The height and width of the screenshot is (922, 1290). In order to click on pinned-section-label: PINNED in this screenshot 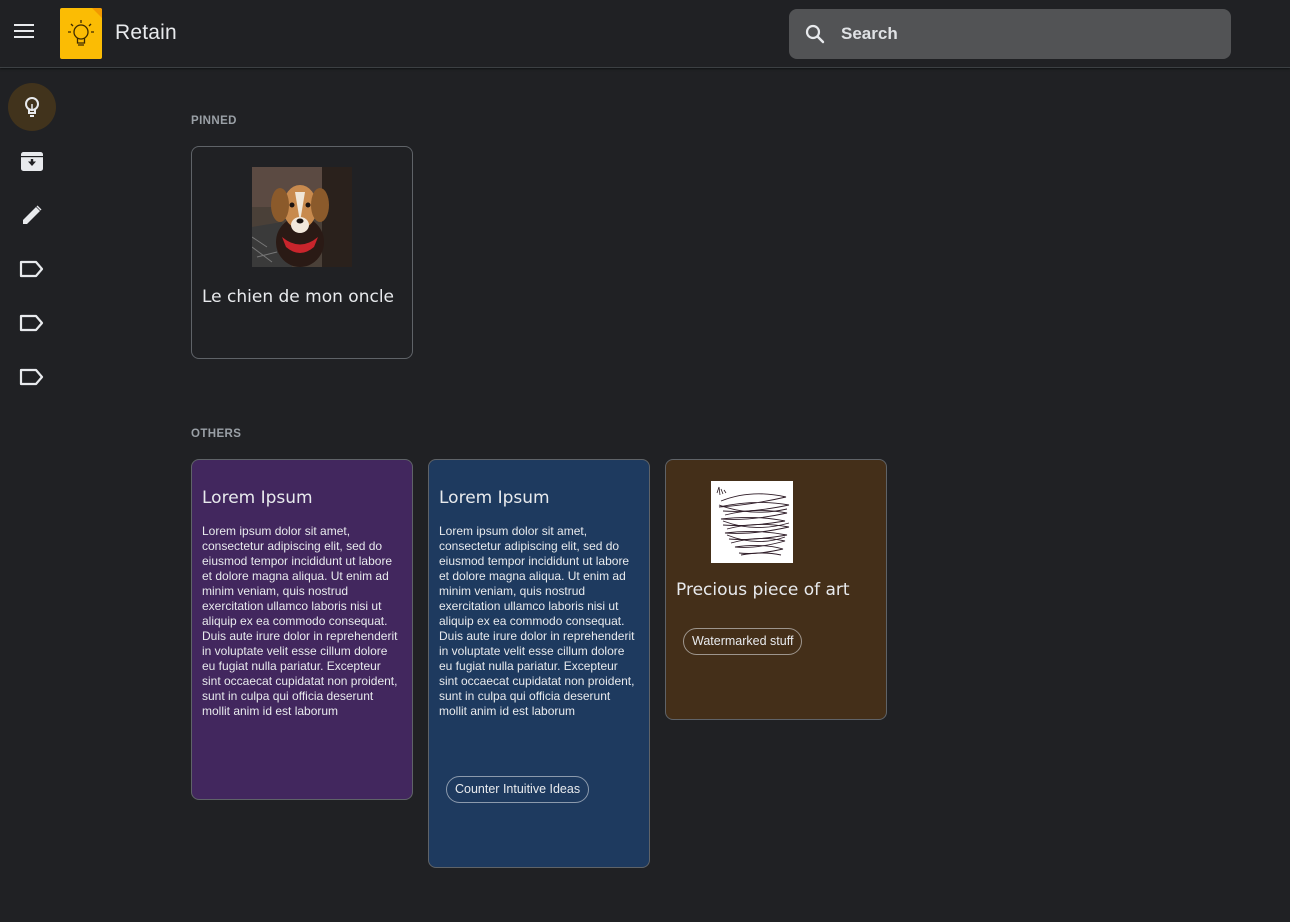, I will do `click(214, 121)`.